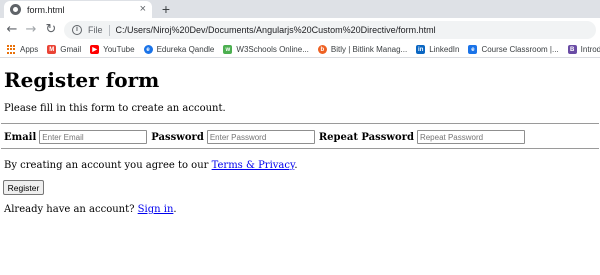 The image size is (600, 275). What do you see at coordinates (51, 30) in the screenshot?
I see `reload-icon: ↻` at bounding box center [51, 30].